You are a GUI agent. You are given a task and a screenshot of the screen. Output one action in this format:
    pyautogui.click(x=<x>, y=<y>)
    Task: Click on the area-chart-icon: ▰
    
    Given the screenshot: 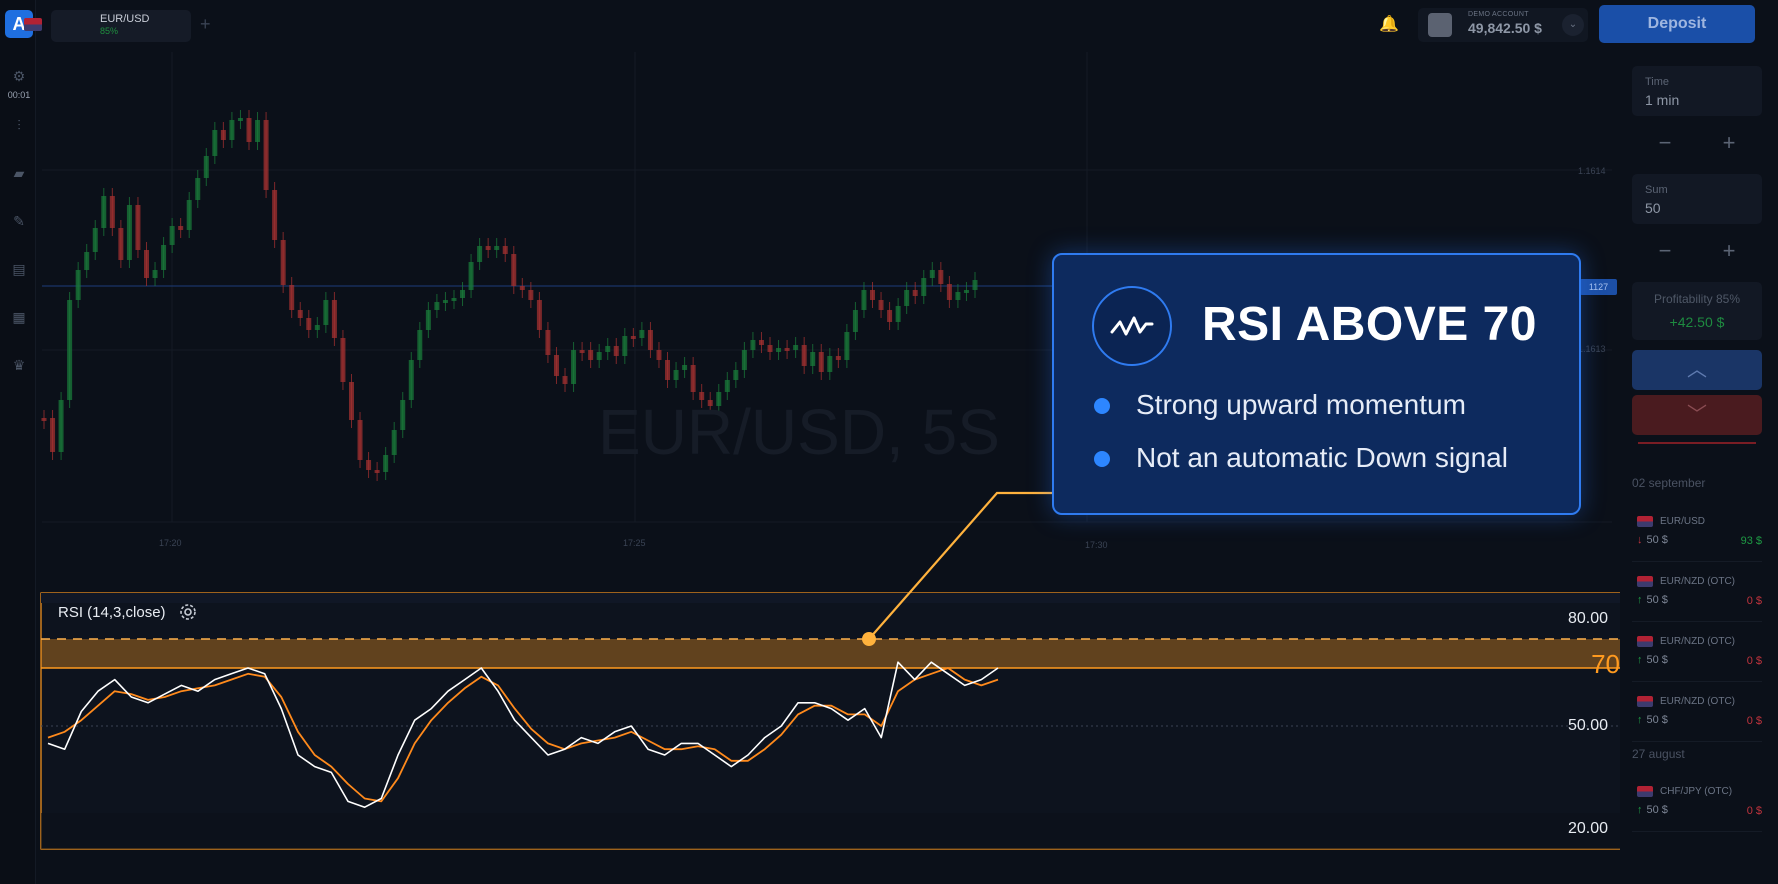 What is the action you would take?
    pyautogui.click(x=19, y=173)
    